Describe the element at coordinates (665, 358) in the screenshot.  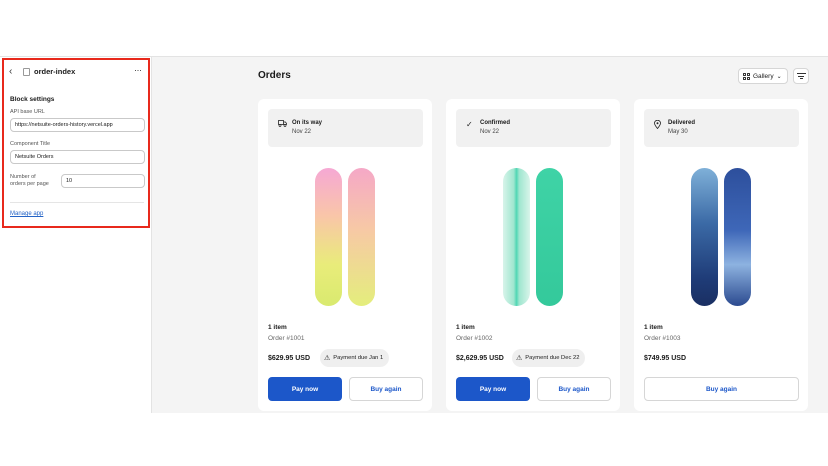
I see `order-price: $749.95 USD` at that location.